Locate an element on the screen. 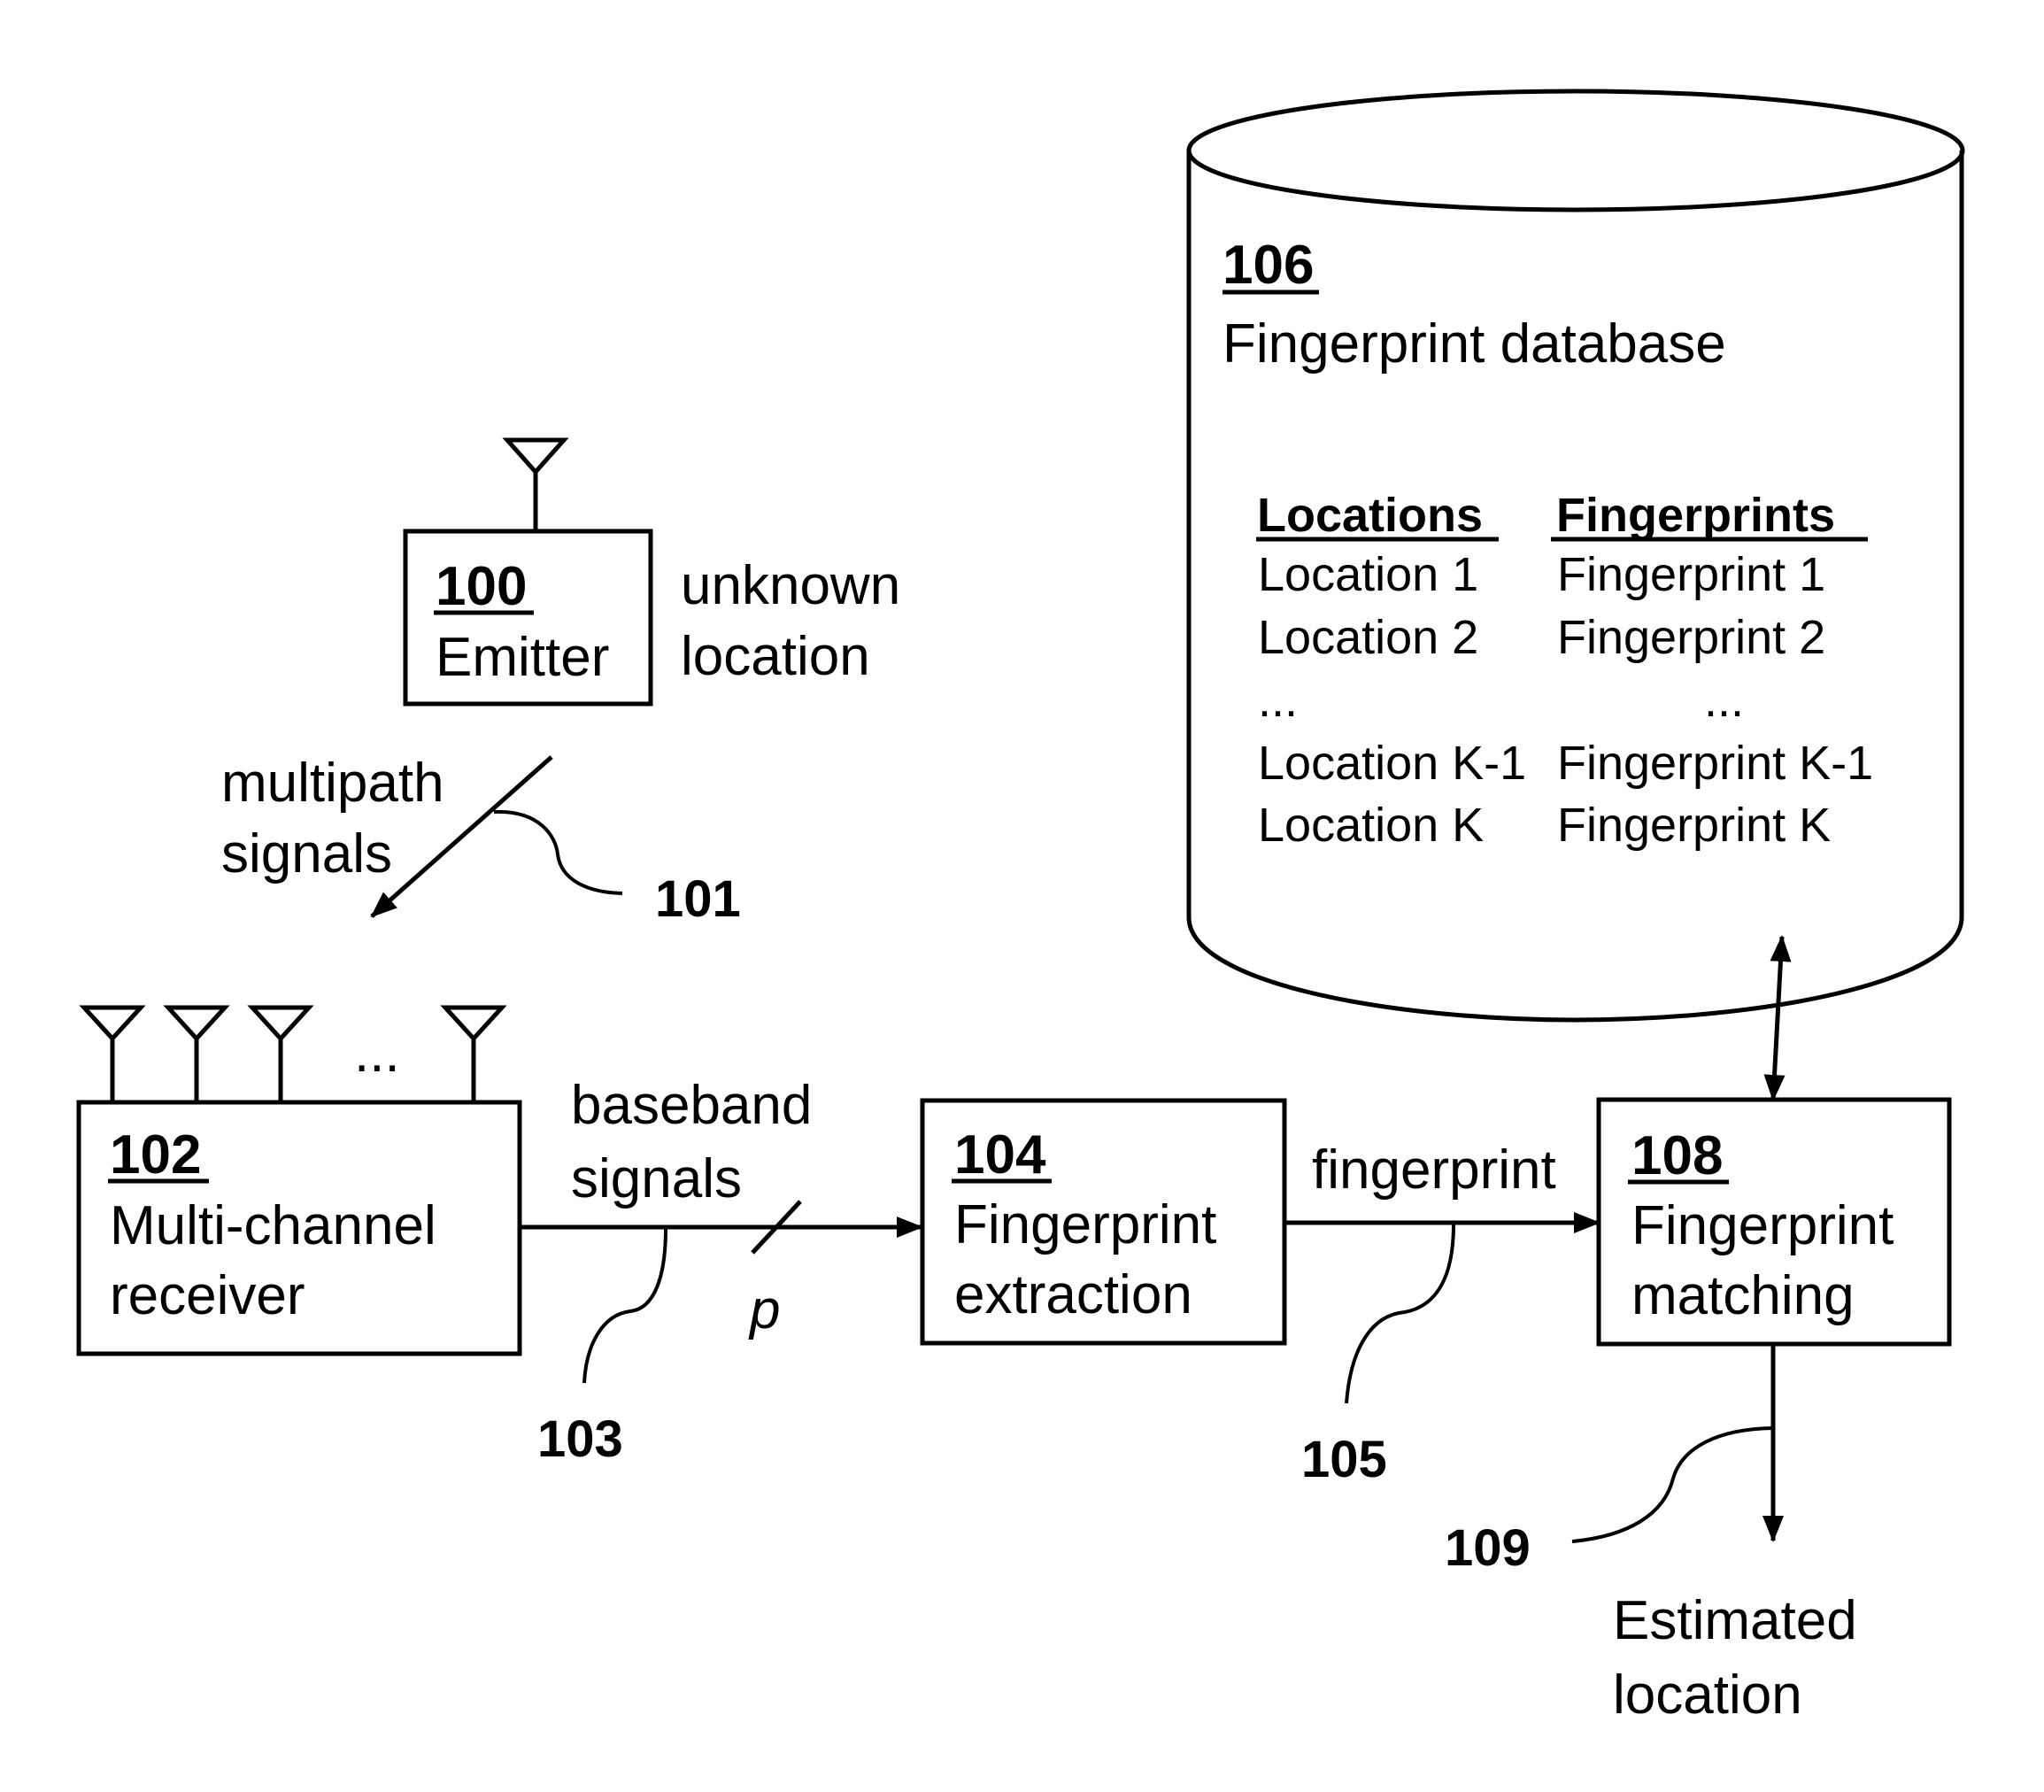 The width and height of the screenshot is (2044, 1792). matching-name: Fingerprint is located at coordinates (1762, 1226).